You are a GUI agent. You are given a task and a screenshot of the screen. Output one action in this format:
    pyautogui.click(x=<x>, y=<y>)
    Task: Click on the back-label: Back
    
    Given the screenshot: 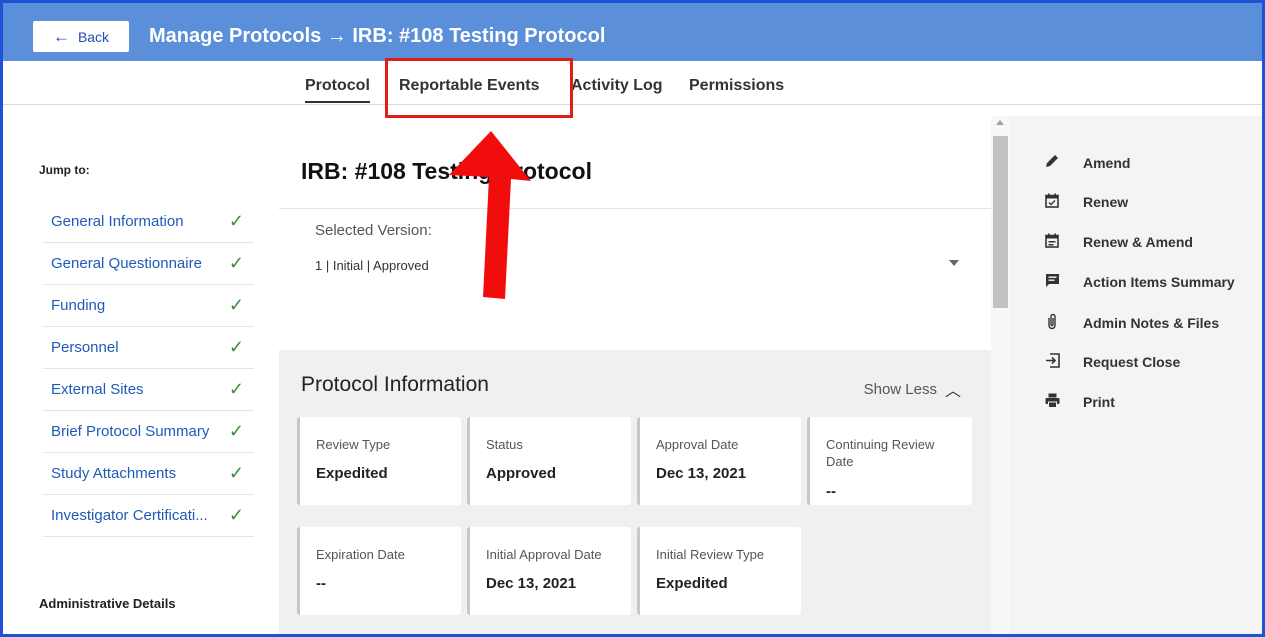 What is the action you would take?
    pyautogui.click(x=93, y=36)
    